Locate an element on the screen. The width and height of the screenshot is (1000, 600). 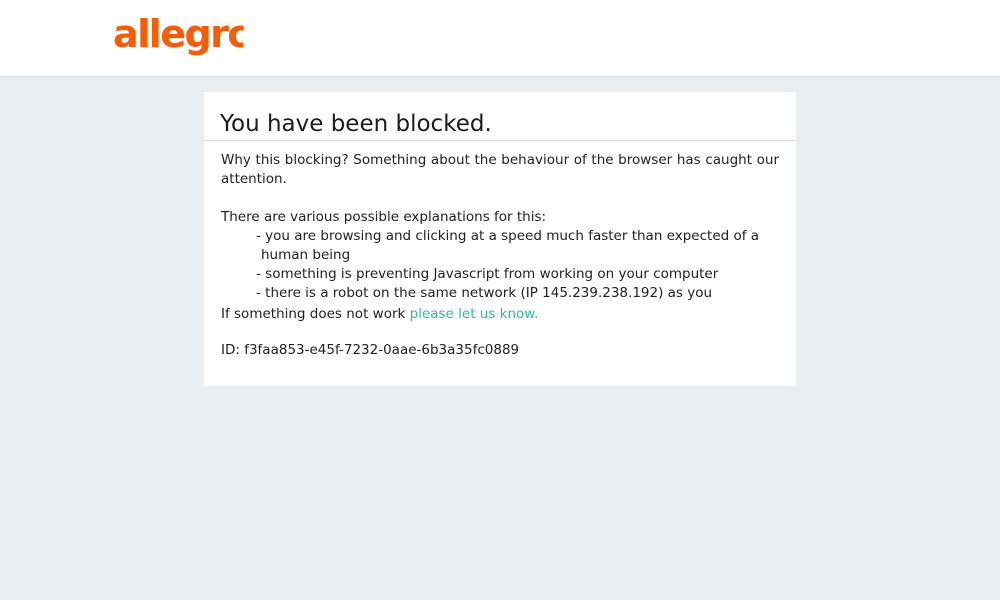
svg-text: allegro is located at coordinates (178, 34).